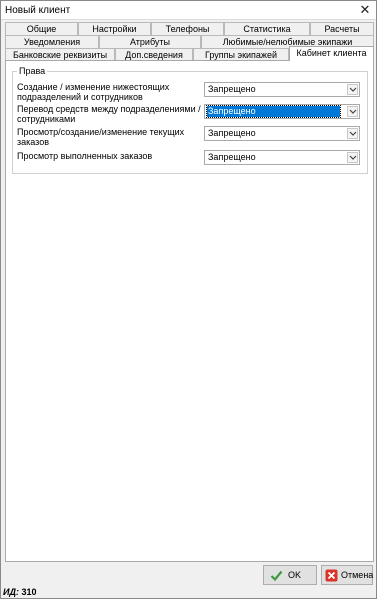  I want to click on close-icon: ✕, so click(365, 10).